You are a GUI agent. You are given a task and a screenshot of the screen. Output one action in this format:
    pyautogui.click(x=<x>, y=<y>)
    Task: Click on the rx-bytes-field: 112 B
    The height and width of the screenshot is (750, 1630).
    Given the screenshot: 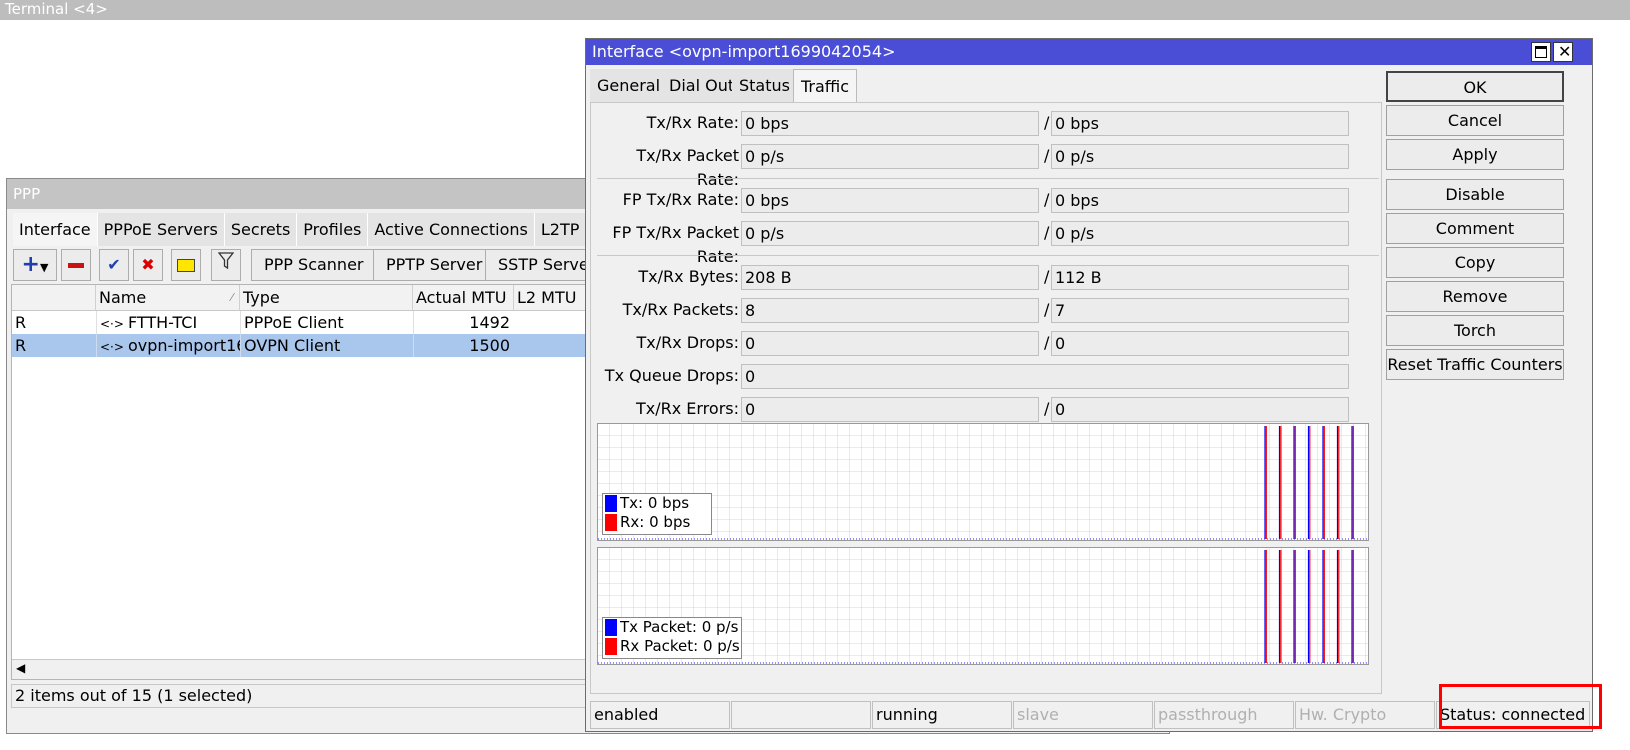 What is the action you would take?
    pyautogui.click(x=1200, y=277)
    